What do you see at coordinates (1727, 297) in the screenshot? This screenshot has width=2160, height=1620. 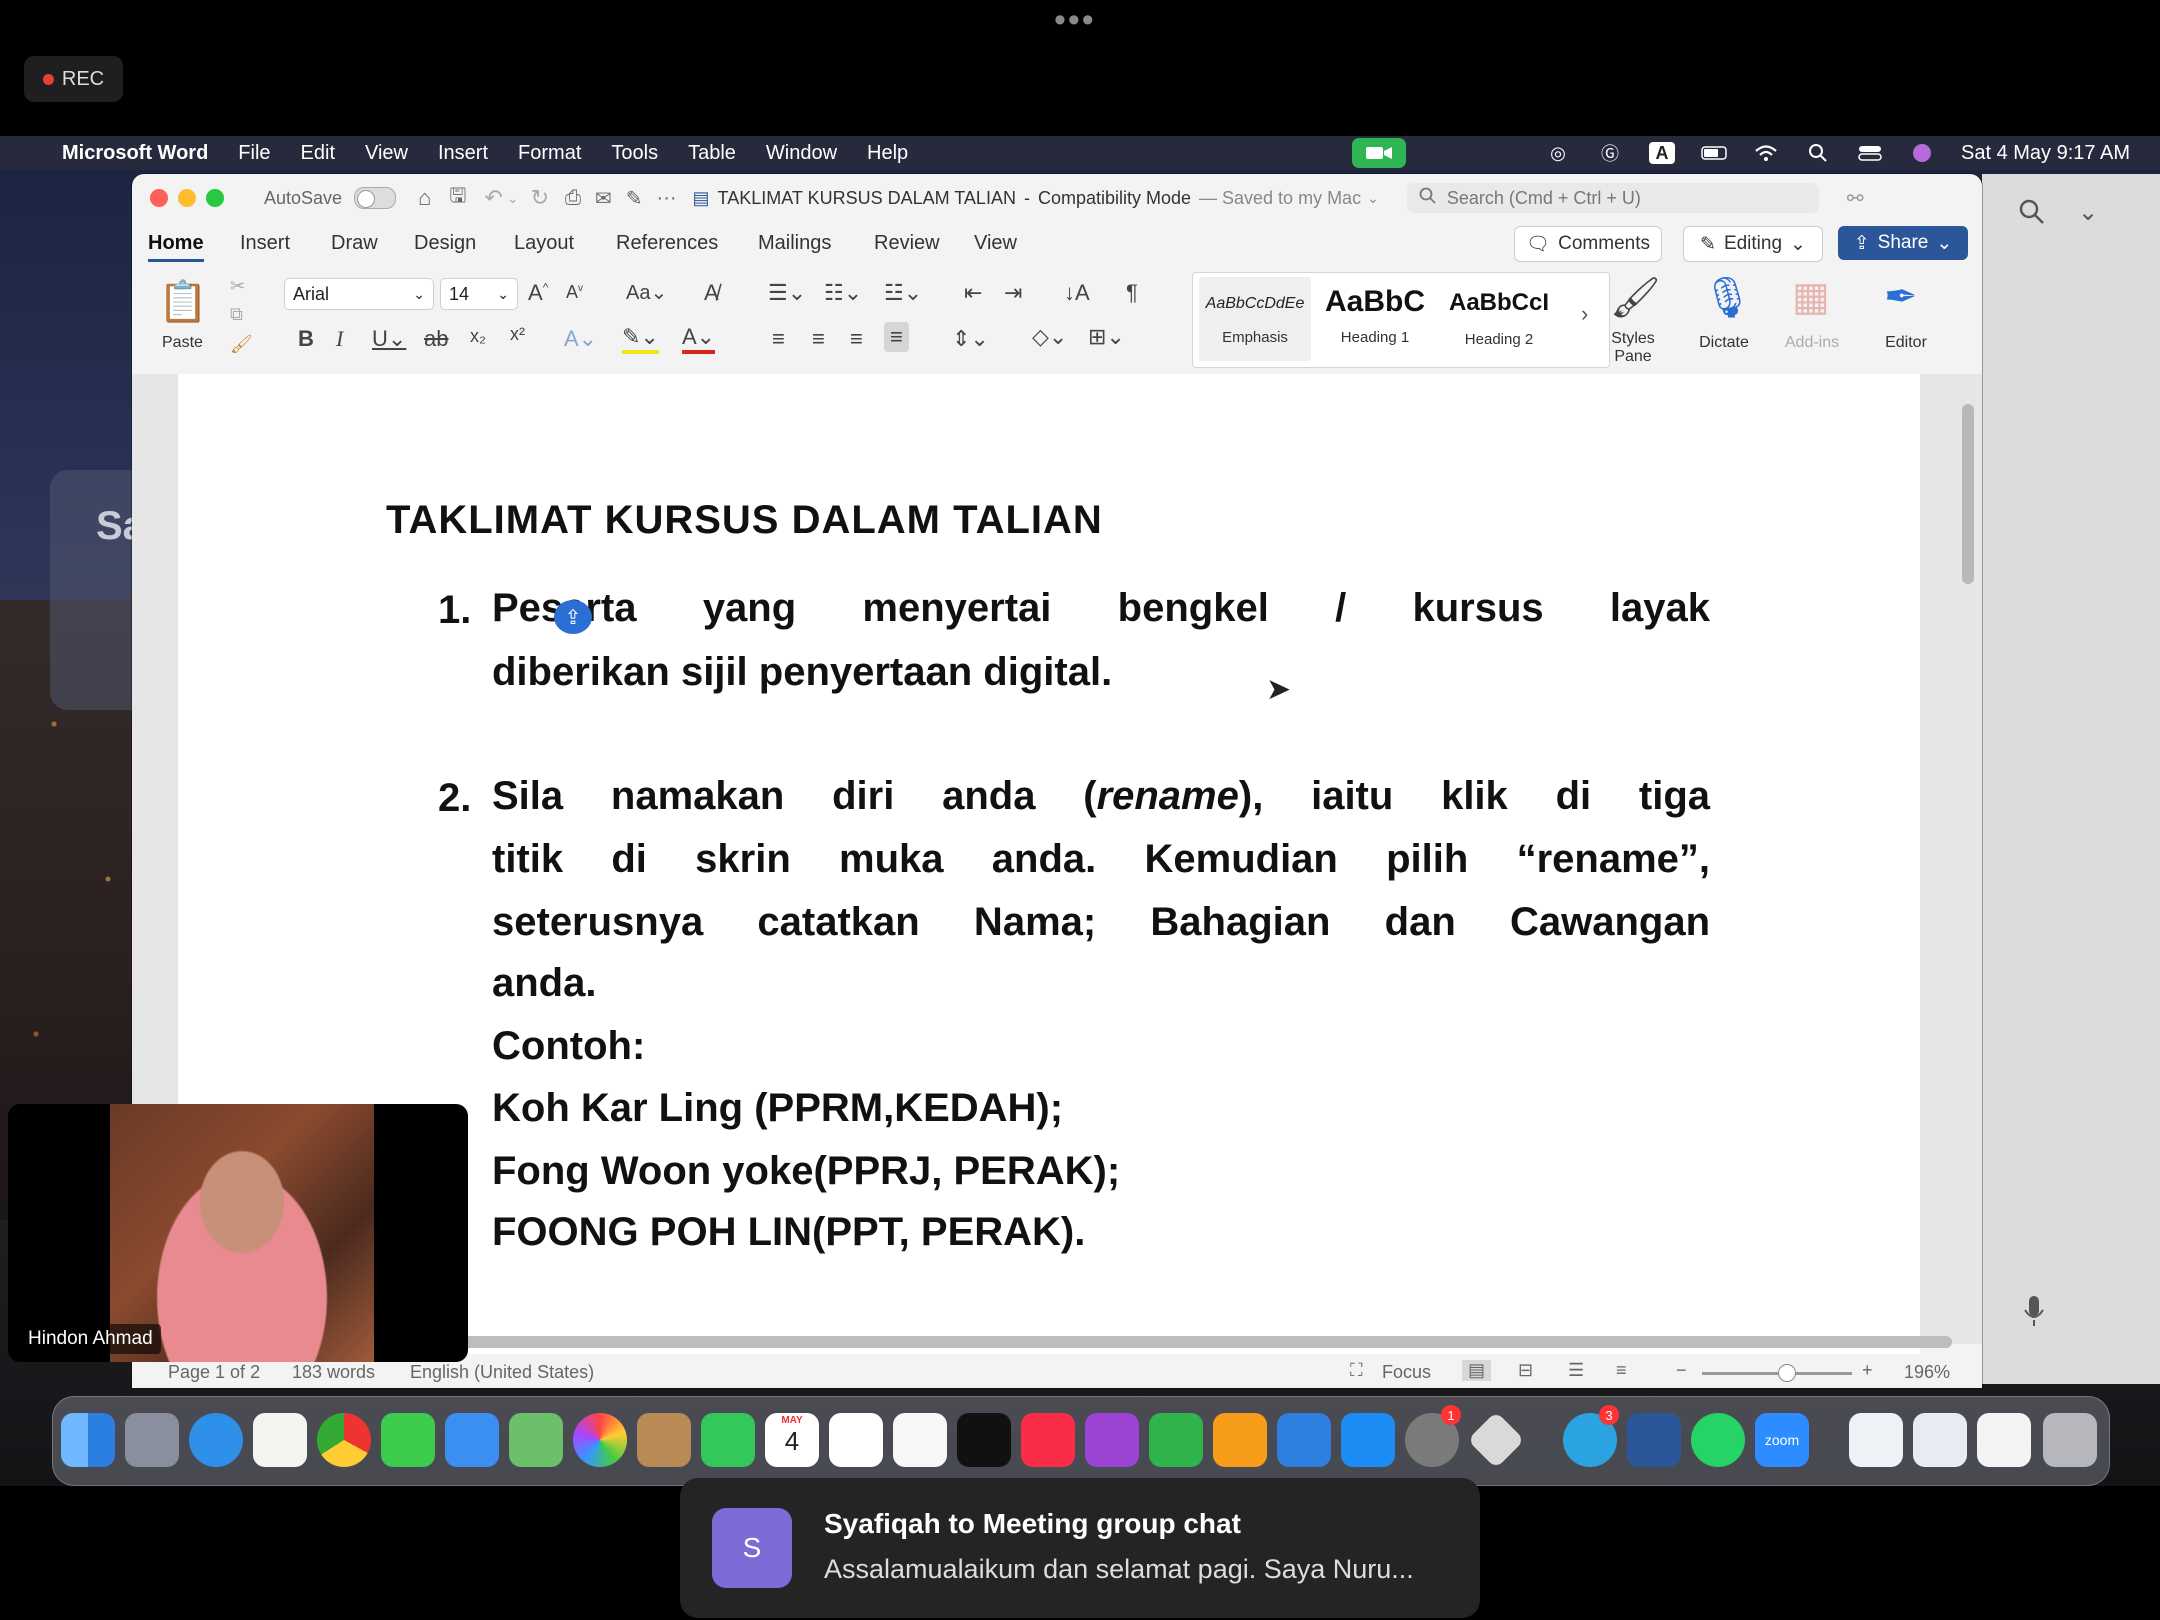 I see `microphone-icon: 🎙` at bounding box center [1727, 297].